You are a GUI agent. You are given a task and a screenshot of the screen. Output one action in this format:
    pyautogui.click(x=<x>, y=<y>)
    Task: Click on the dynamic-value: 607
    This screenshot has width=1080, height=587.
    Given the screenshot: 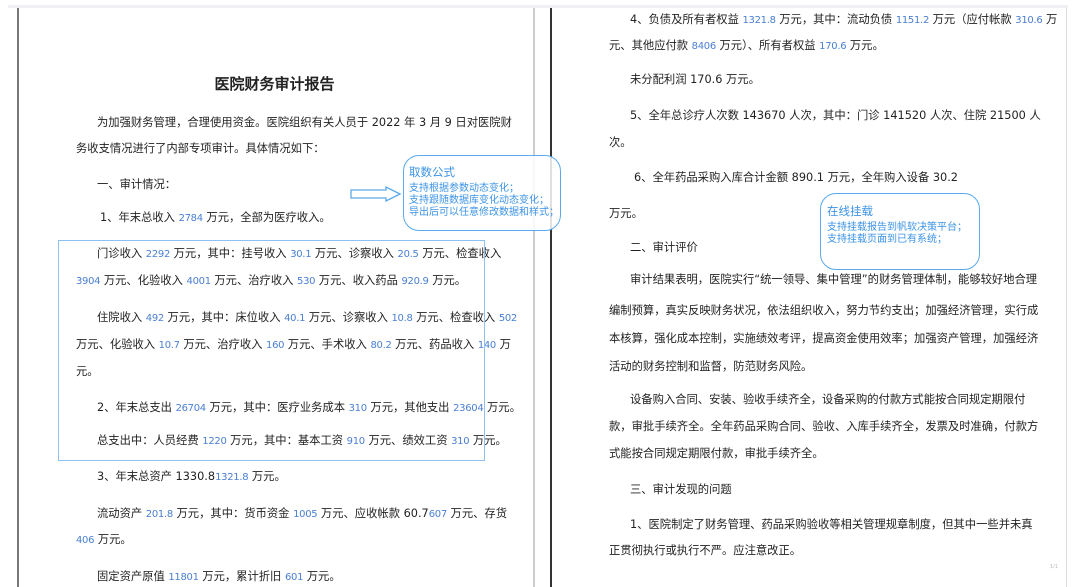 What is the action you would take?
    pyautogui.click(x=437, y=514)
    